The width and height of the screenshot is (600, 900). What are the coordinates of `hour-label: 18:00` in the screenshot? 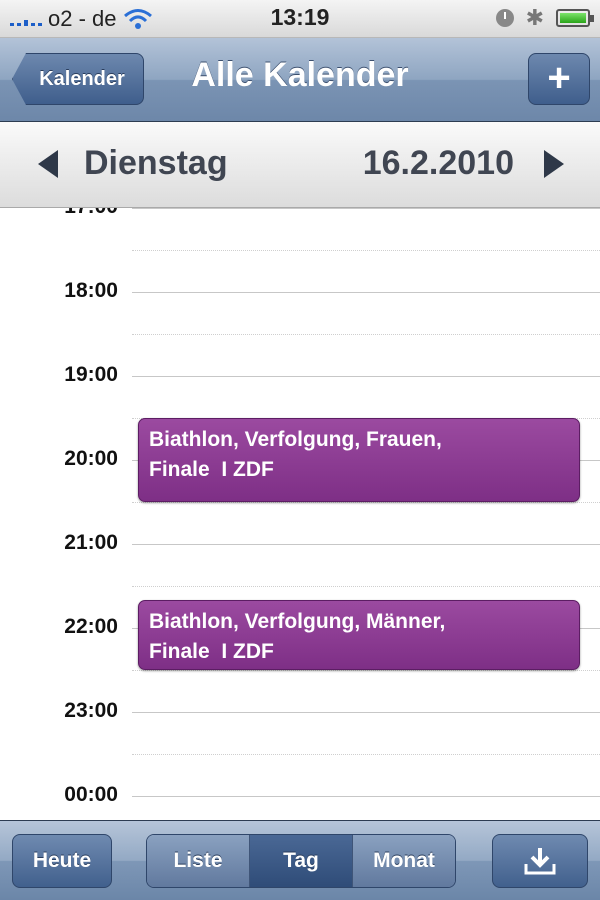 It's located at (91, 290).